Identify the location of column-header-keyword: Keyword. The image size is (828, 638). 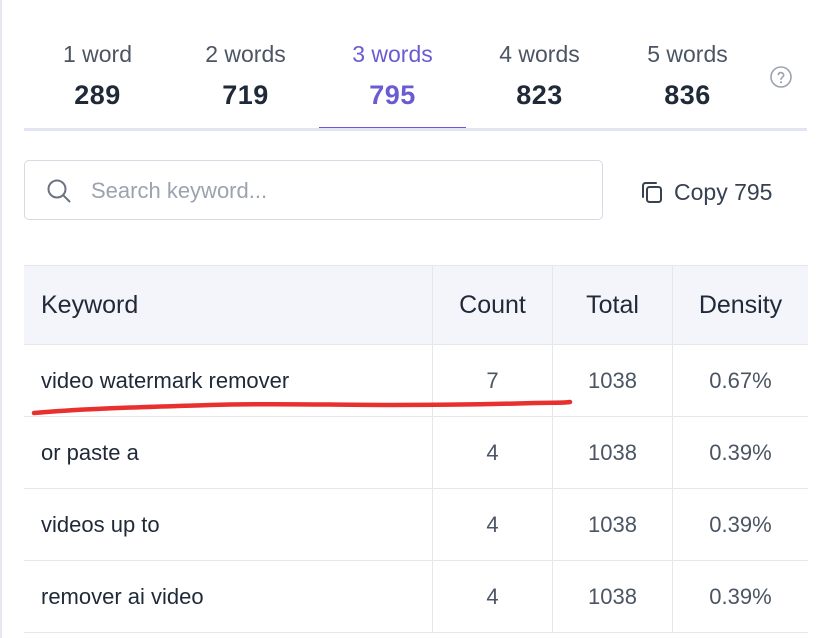
(228, 305).